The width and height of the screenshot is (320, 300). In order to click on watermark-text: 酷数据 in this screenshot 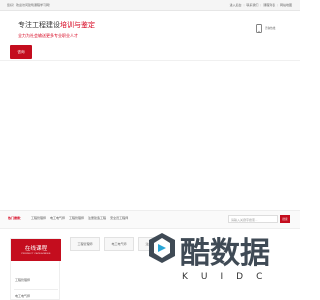, I will do `click(225, 253)`.